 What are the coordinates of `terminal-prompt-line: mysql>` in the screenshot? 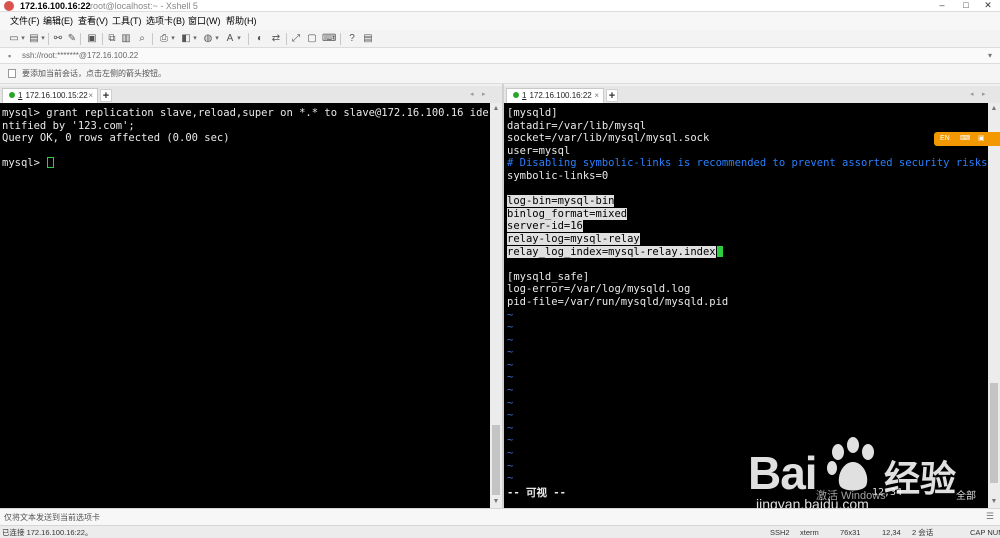 It's located at (245, 163).